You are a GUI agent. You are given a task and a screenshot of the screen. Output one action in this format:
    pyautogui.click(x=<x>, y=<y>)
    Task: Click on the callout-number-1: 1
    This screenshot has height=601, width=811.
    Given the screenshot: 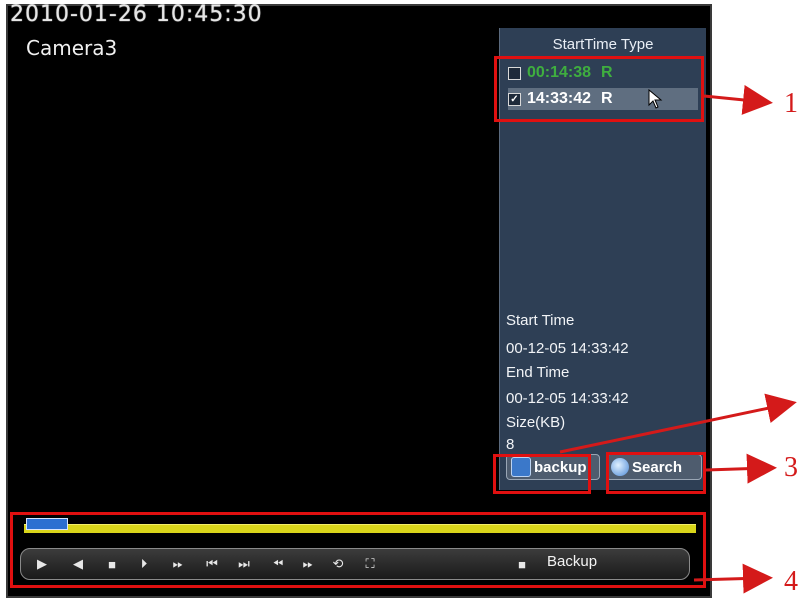 What is the action you would take?
    pyautogui.click(x=791, y=103)
    